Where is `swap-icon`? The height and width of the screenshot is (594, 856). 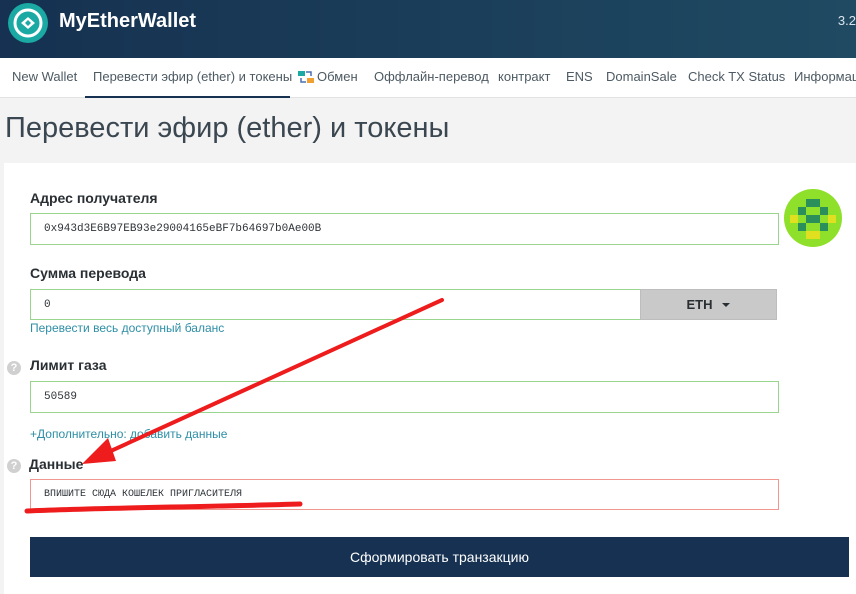 swap-icon is located at coordinates (306, 76).